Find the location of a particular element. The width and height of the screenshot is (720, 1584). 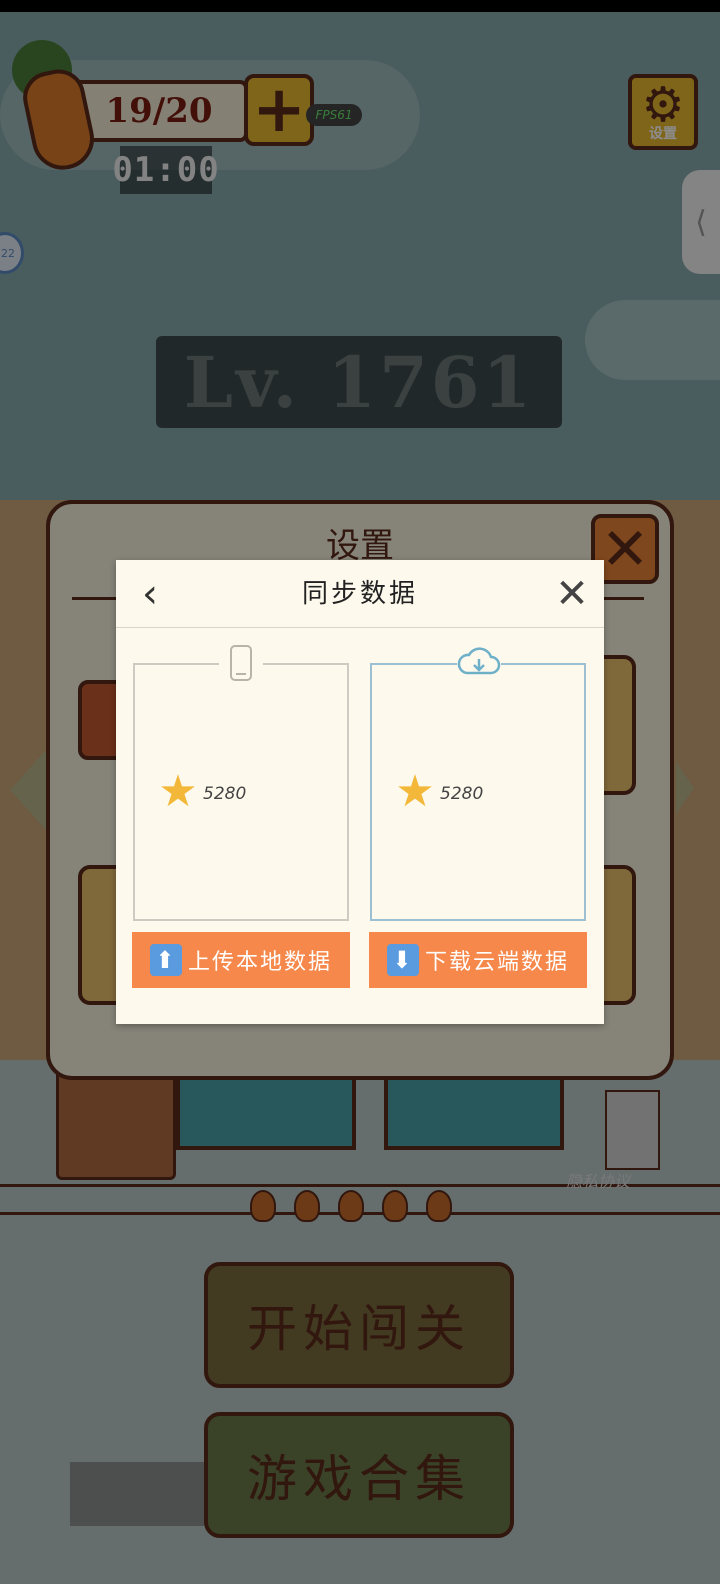

download-button-label: 下载云端数据 is located at coordinates (496, 962).